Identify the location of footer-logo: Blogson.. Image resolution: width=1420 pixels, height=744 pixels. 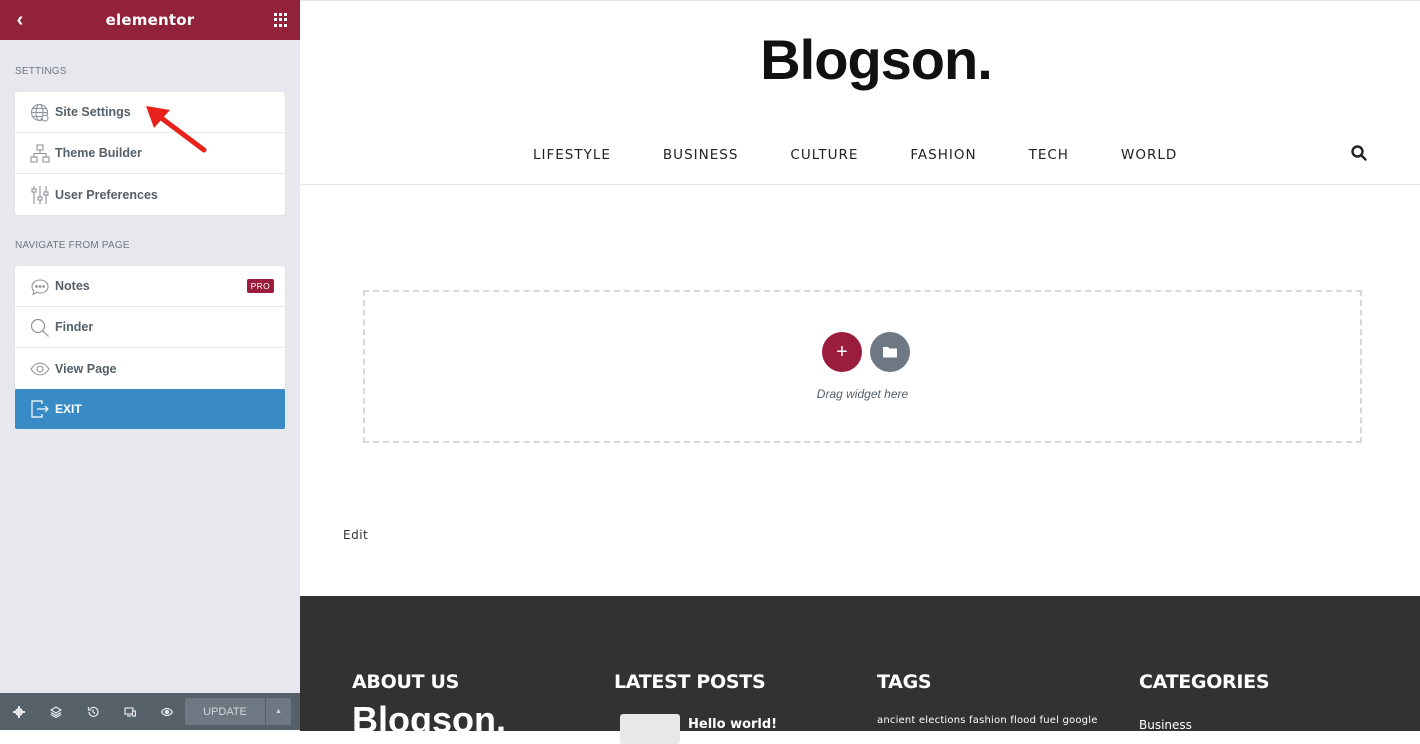
(429, 719).